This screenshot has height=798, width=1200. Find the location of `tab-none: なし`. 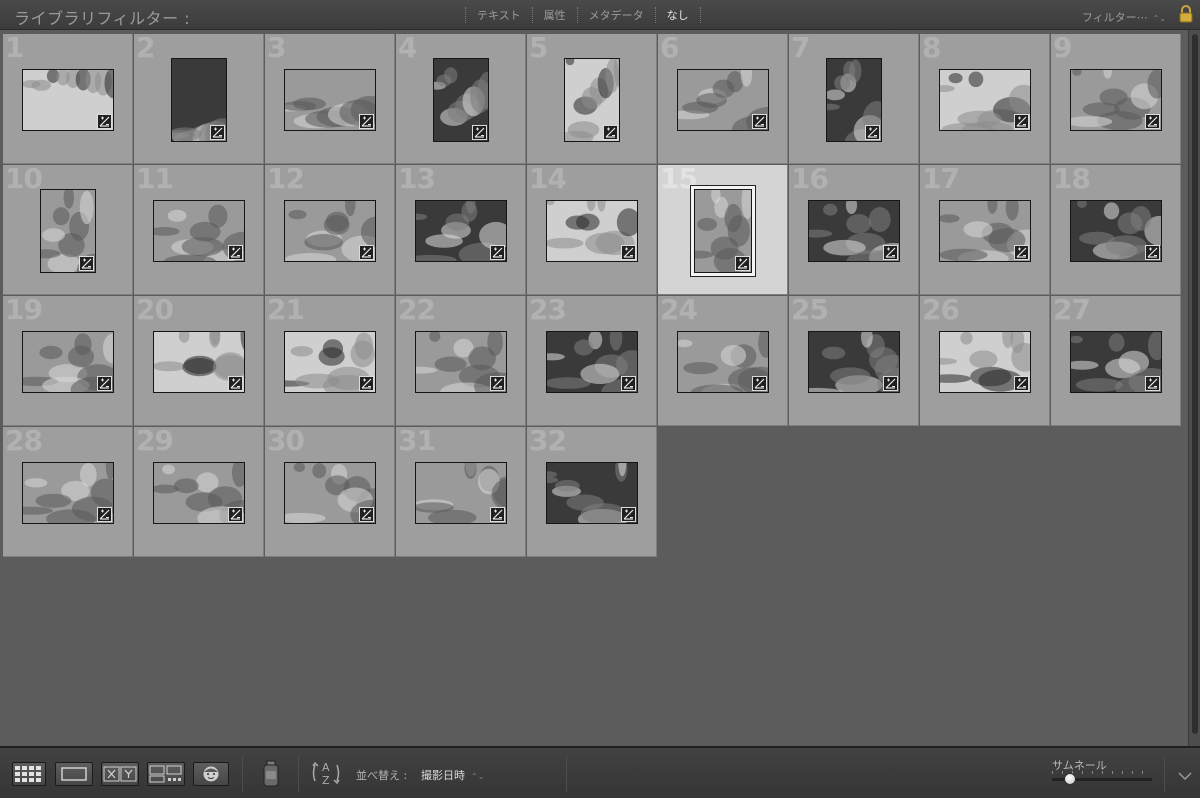

tab-none: なし is located at coordinates (678, 15).